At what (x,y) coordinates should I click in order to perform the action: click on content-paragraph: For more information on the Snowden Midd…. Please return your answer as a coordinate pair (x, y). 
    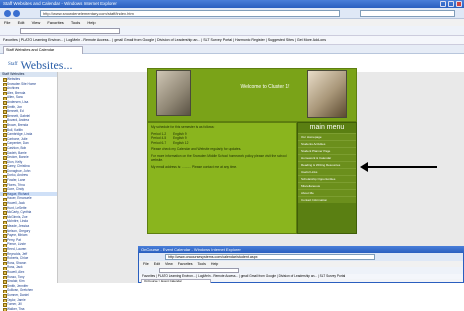
    Looking at the image, I should click on (219, 158).